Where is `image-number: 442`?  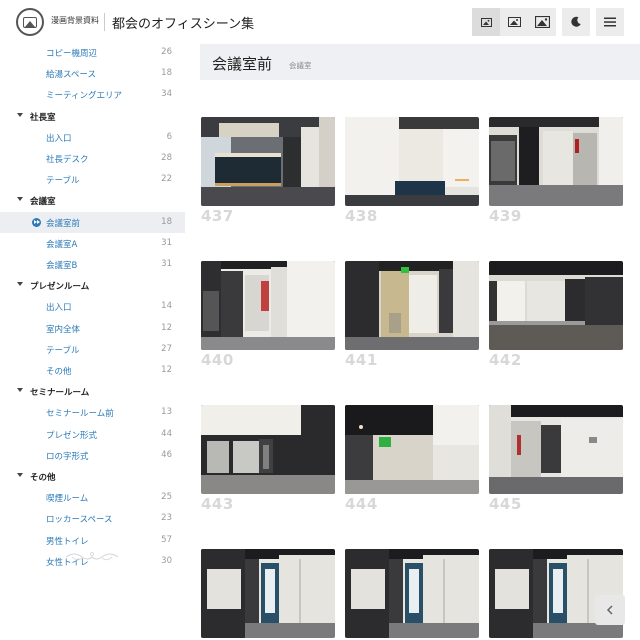
image-number: 442 is located at coordinates (505, 360).